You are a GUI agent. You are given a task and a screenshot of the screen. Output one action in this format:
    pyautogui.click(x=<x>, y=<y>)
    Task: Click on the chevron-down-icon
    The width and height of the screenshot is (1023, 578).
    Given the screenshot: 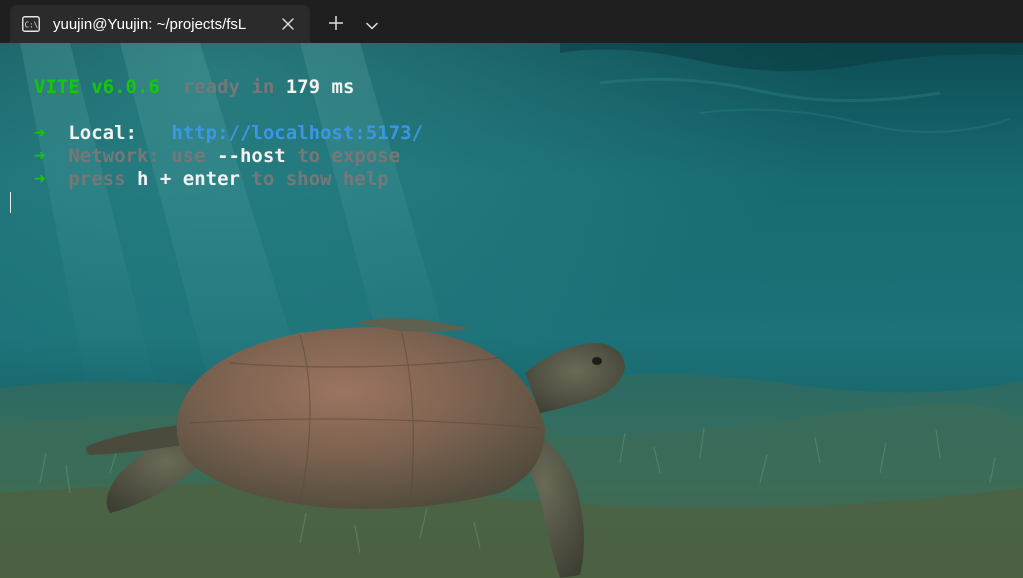 What is the action you would take?
    pyautogui.click(x=372, y=24)
    